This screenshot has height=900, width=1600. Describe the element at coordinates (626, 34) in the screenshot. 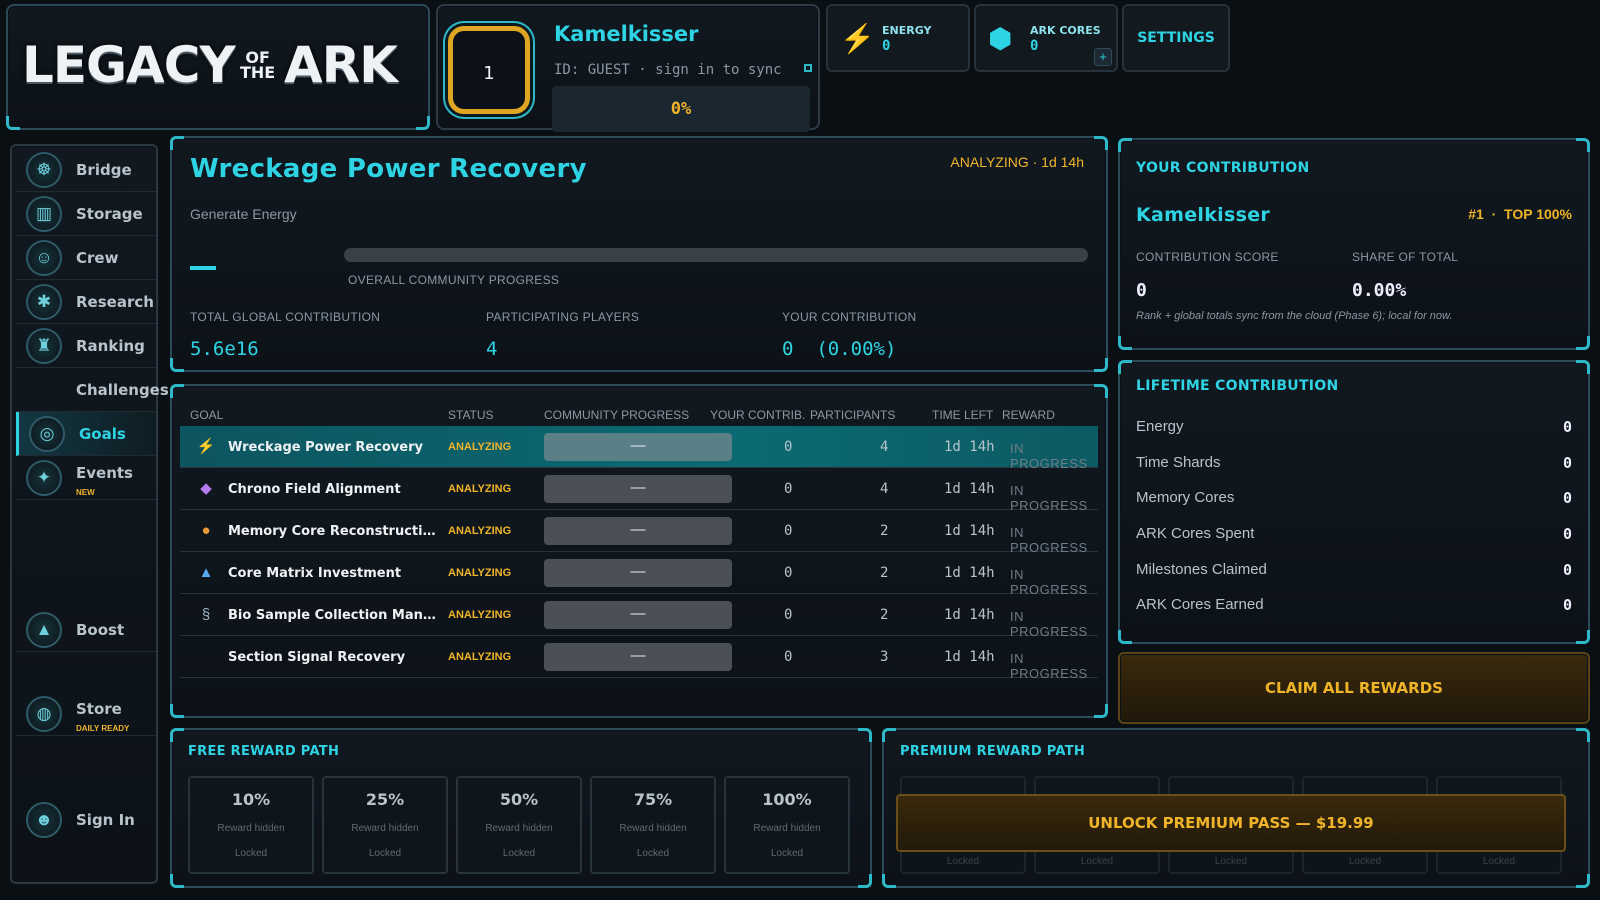

I see `player-name: Kamelkisser` at that location.